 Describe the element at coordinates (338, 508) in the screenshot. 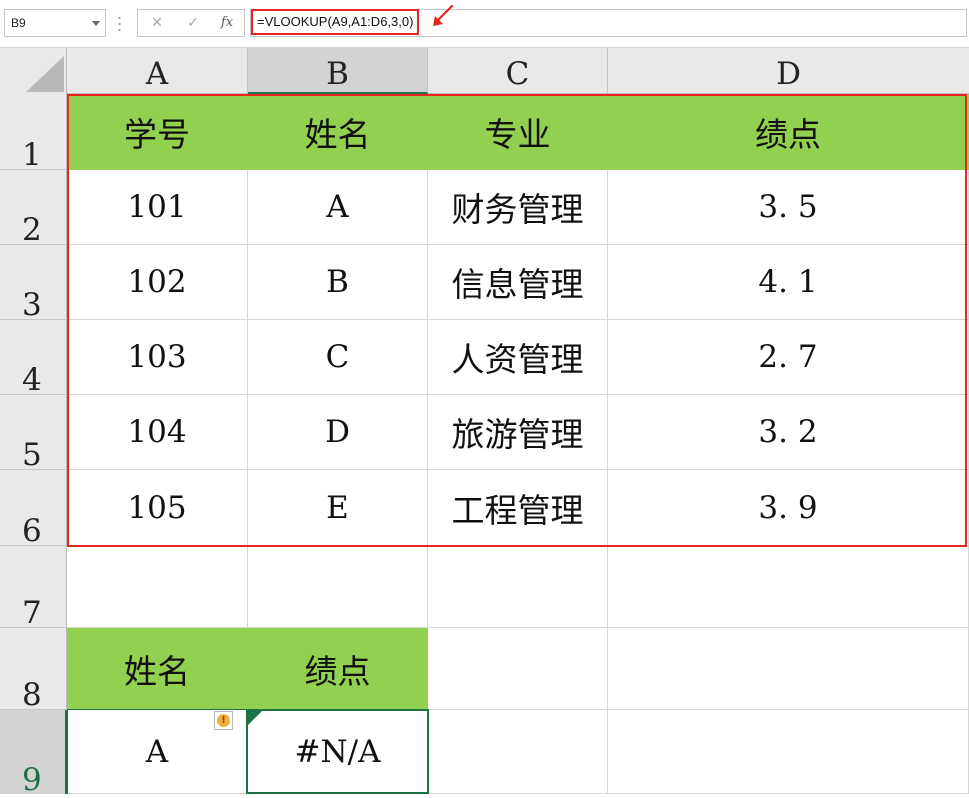

I see `cell-b6: E` at that location.